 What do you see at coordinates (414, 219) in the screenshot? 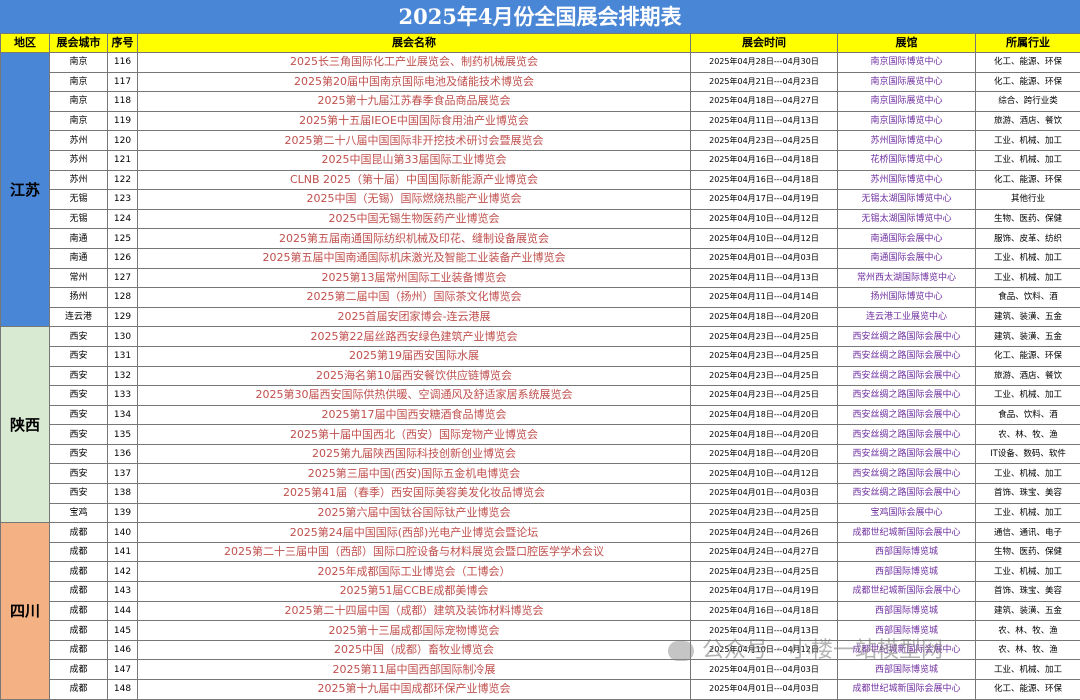
I see `exhibition-name-cell: 2025中国无锡生物医药产业博览会` at bounding box center [414, 219].